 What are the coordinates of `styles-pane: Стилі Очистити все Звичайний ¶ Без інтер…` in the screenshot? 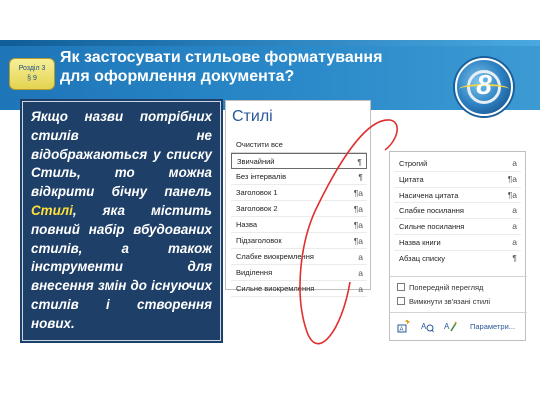 It's located at (298, 198).